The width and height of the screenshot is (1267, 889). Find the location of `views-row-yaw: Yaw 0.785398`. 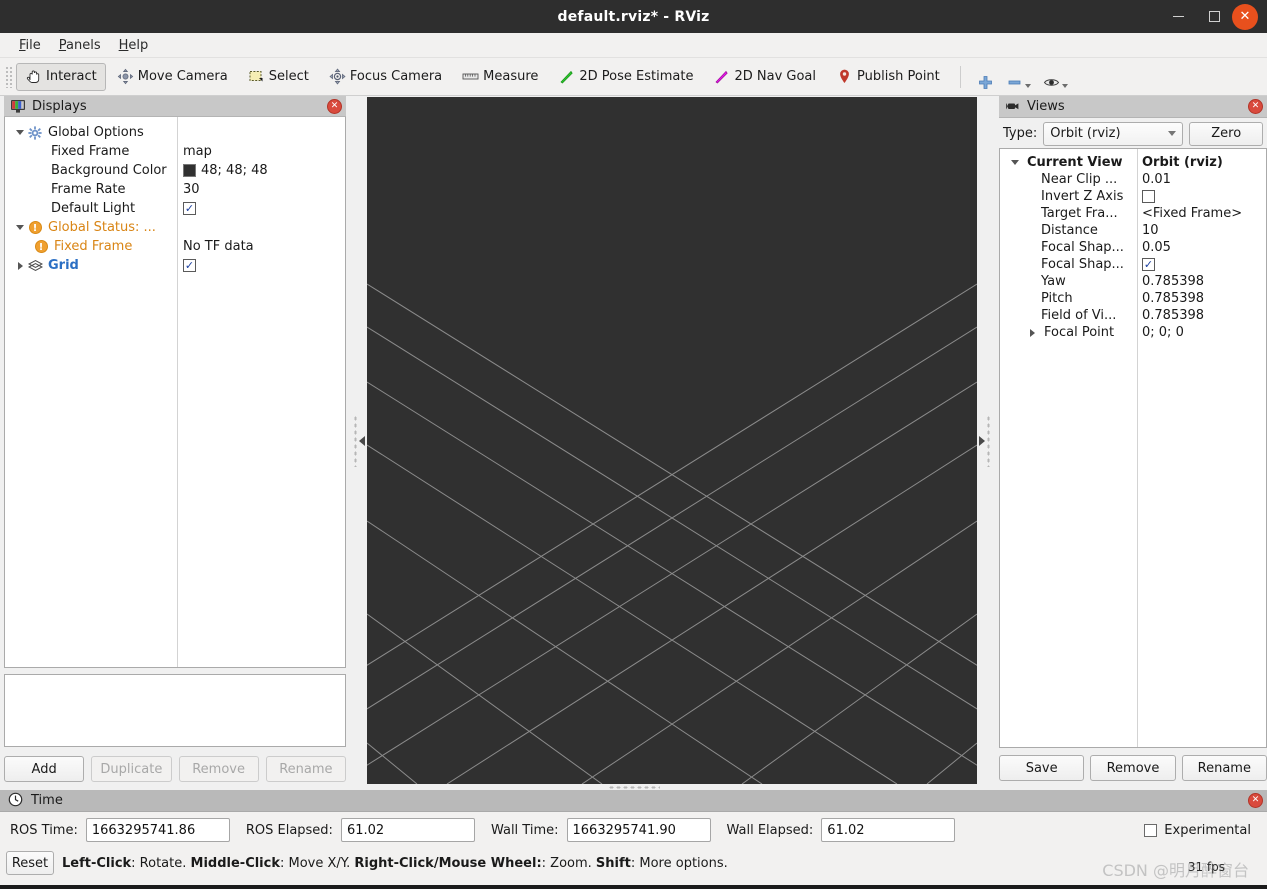

views-row-yaw: Yaw 0.785398 is located at coordinates (1133, 281).